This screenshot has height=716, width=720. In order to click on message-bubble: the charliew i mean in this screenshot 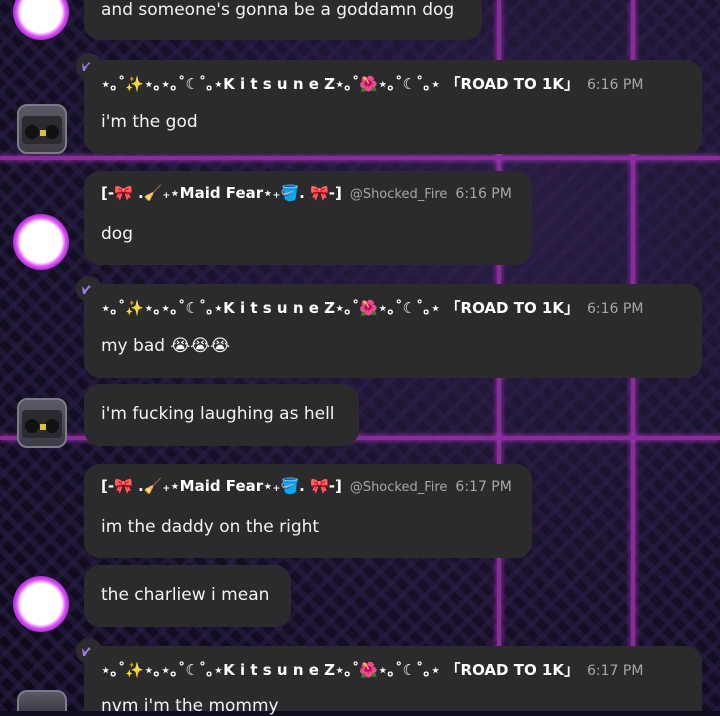, I will do `click(187, 596)`.